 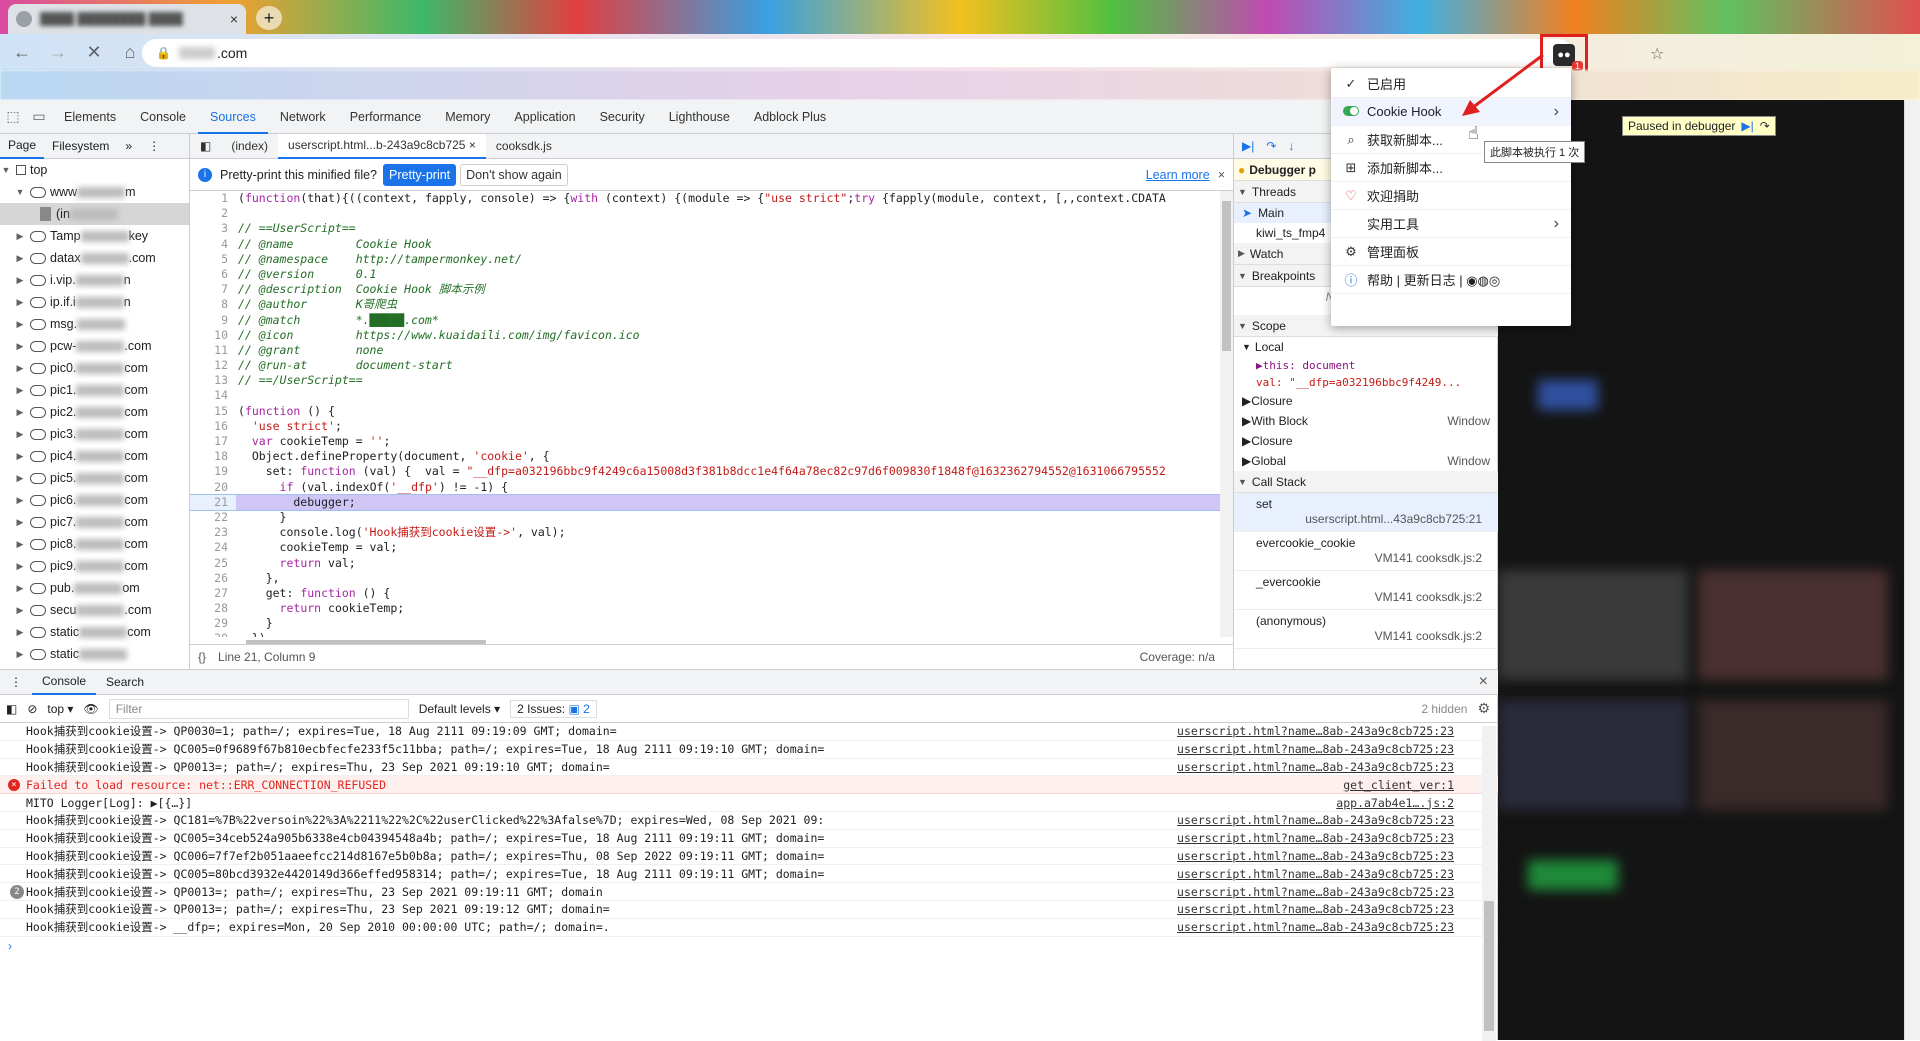 I want to click on editor-tab-userscript: userscript.html...b-243a9c8cb725 ×, so click(x=382, y=146).